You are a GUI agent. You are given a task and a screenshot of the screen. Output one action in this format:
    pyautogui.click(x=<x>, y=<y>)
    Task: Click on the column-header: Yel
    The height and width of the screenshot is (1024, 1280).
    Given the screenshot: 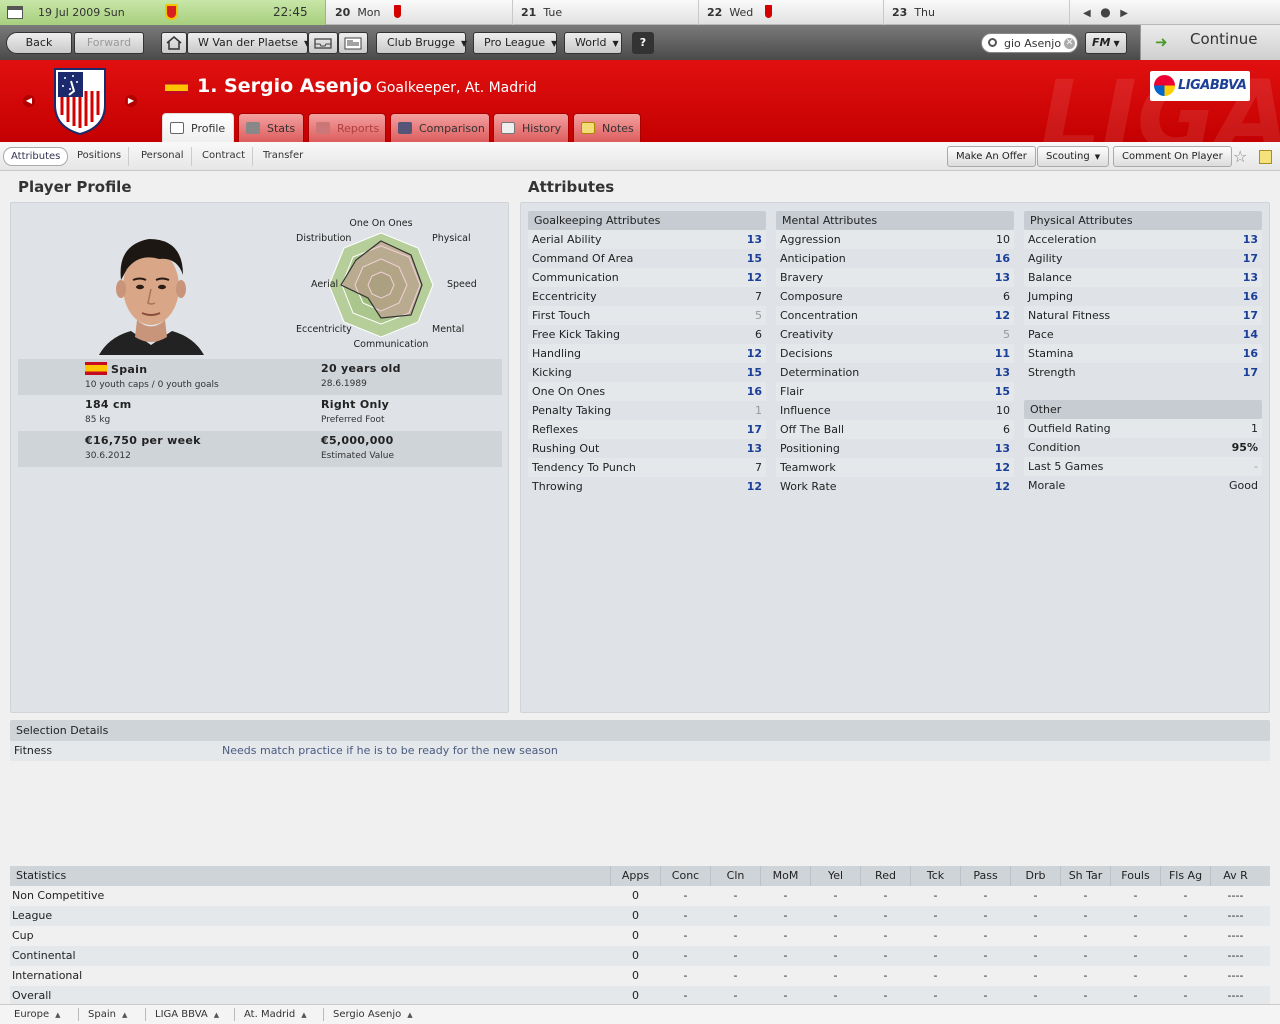 What is the action you would take?
    pyautogui.click(x=835, y=876)
    